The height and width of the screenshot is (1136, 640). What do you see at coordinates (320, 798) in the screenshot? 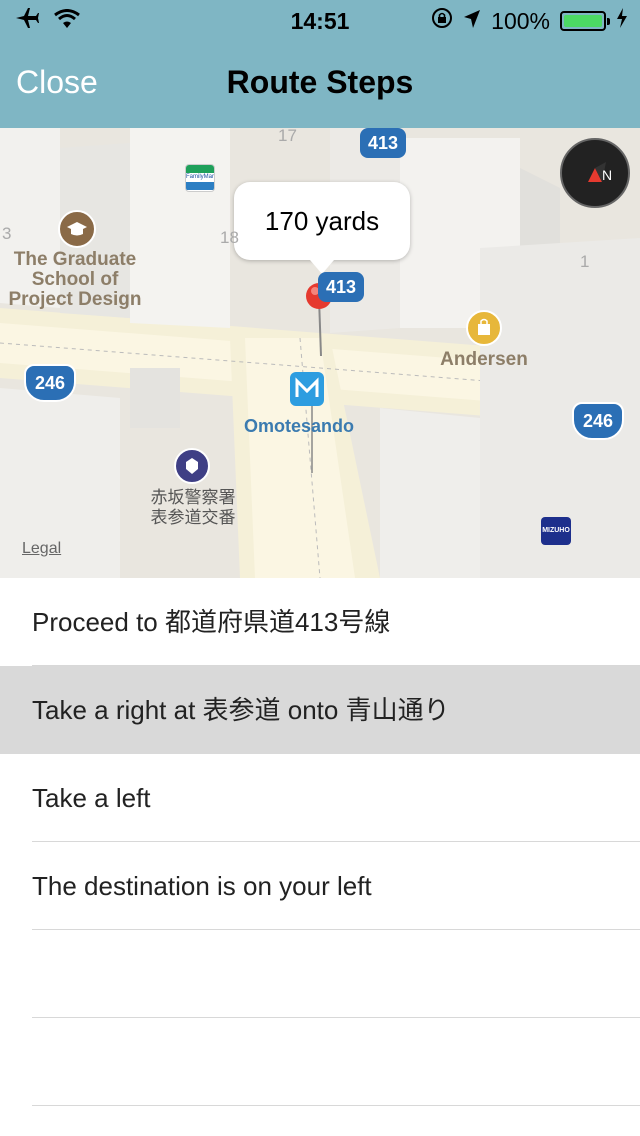
I see `step-row: Take a left` at bounding box center [320, 798].